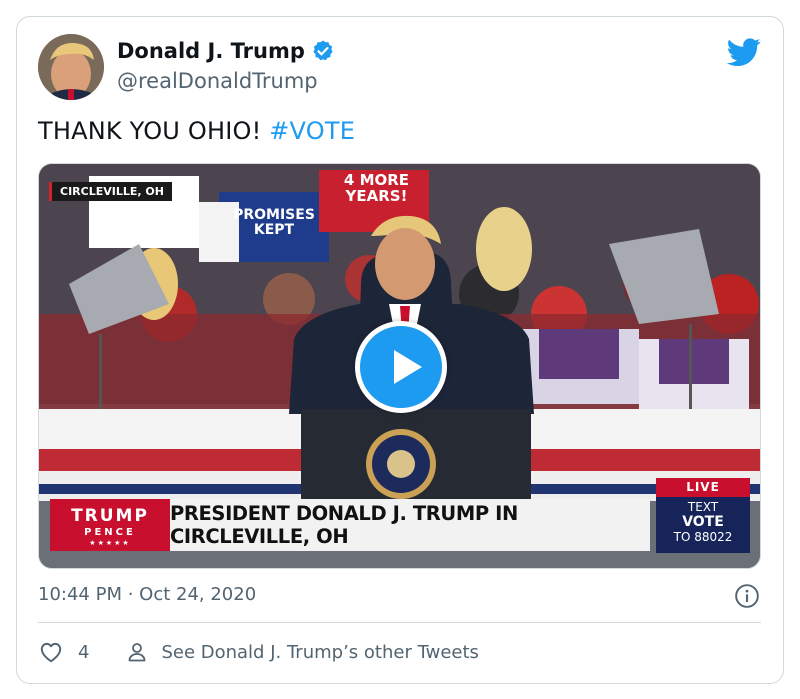  What do you see at coordinates (110, 543) in the screenshot?
I see `logo-stars: ★★★★★` at bounding box center [110, 543].